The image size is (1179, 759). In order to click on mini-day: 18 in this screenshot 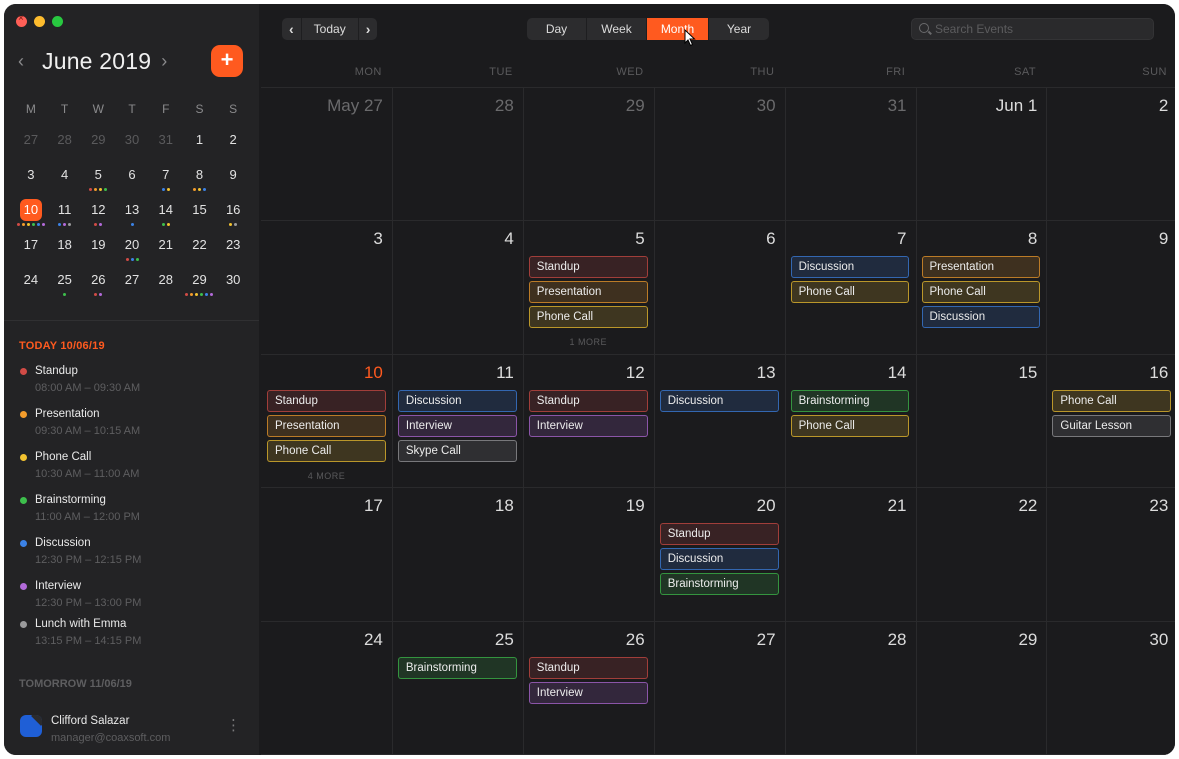, I will do `click(65, 250)`.